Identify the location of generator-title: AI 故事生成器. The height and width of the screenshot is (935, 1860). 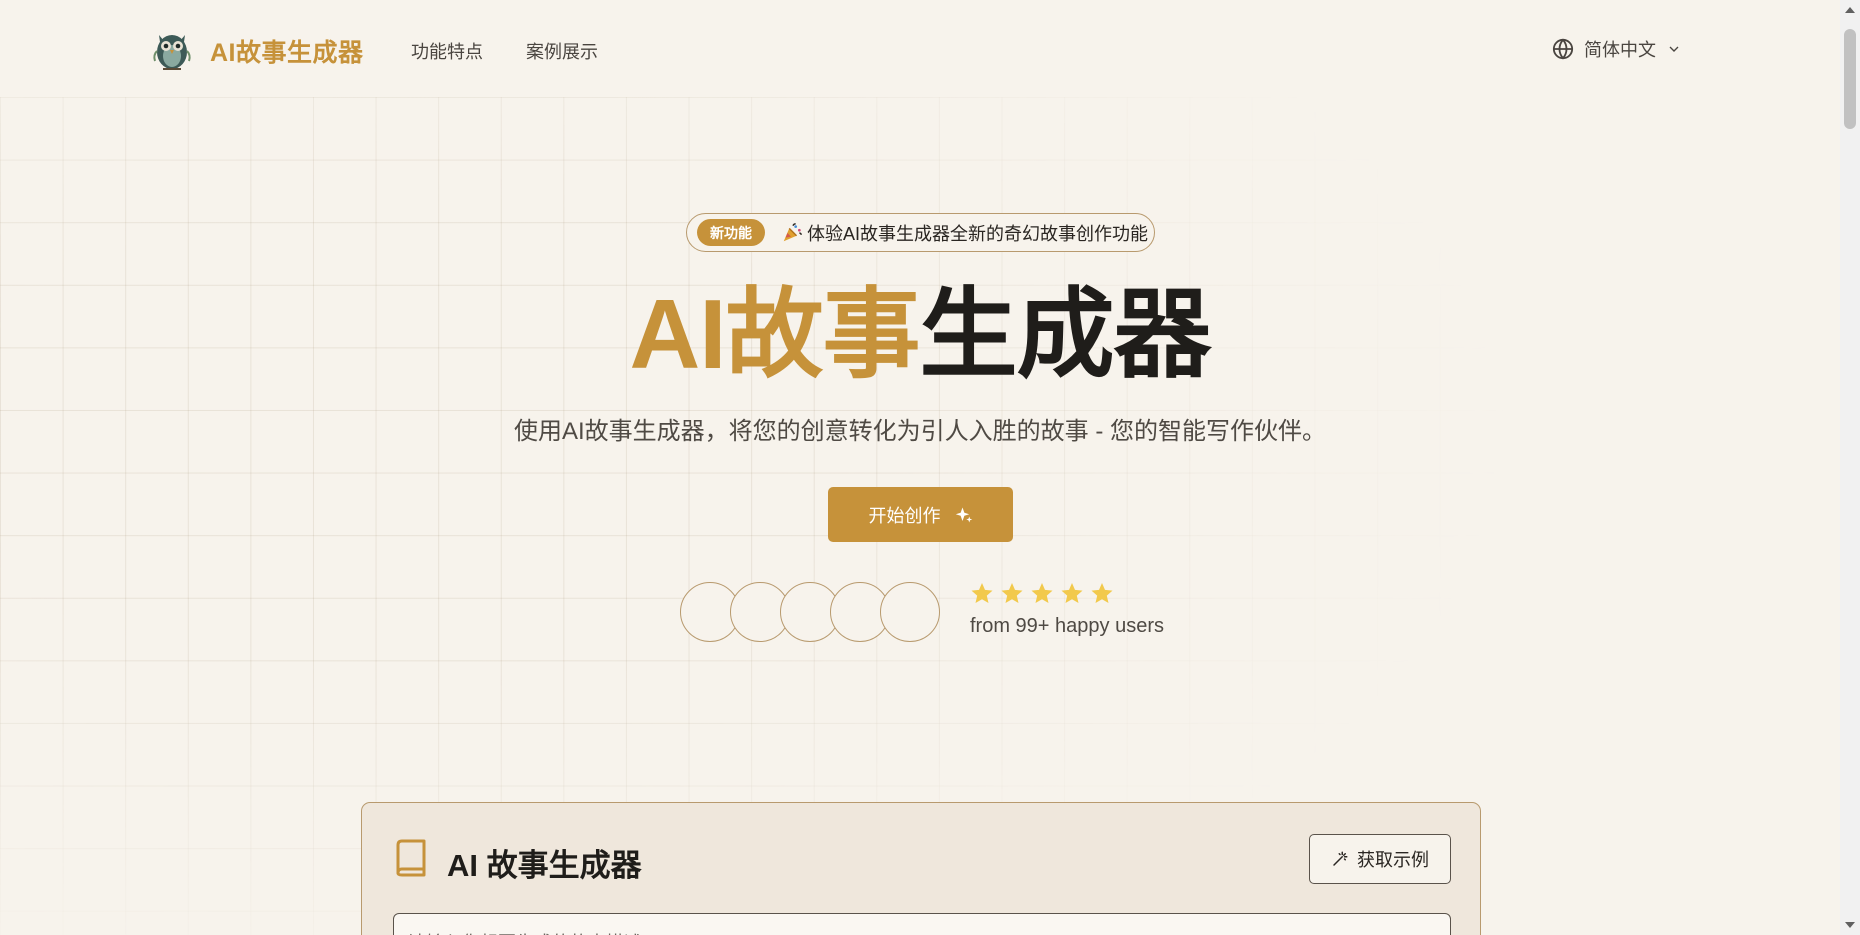
(544, 865).